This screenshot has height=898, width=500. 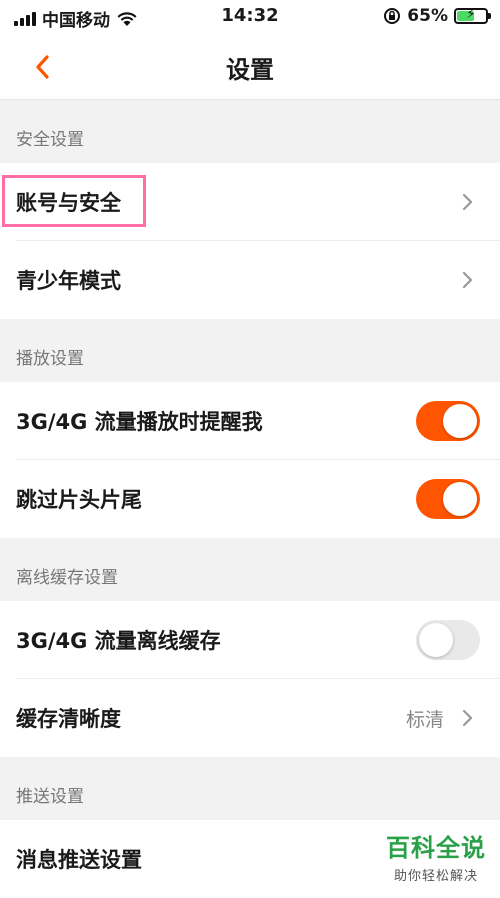 I want to click on cache-quality-value: 标清, so click(x=424, y=720).